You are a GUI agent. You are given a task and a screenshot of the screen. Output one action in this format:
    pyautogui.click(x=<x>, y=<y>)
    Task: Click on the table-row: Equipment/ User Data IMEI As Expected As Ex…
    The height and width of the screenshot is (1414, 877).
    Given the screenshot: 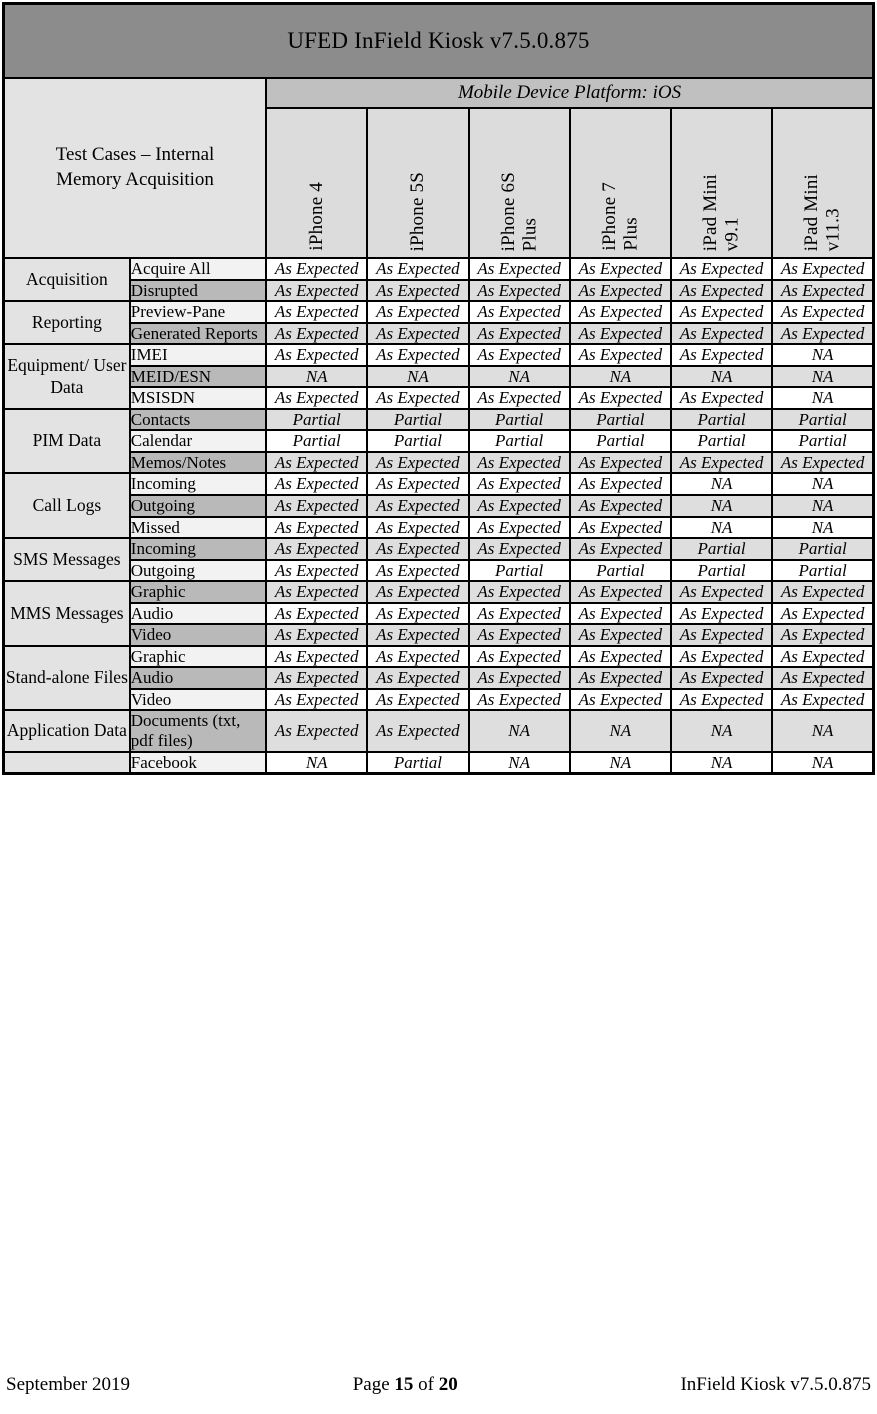 What is the action you would take?
    pyautogui.click(x=438, y=376)
    